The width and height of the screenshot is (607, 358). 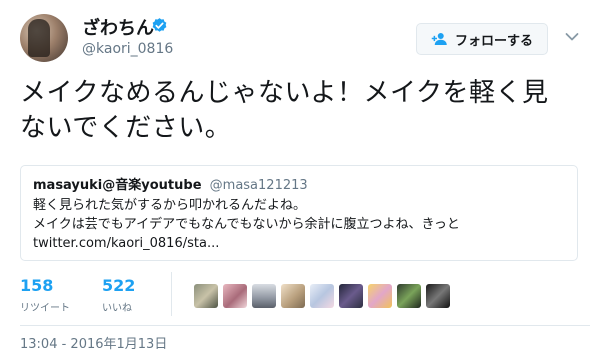 What do you see at coordinates (118, 27) in the screenshot?
I see `author-name: ざわちん` at bounding box center [118, 27].